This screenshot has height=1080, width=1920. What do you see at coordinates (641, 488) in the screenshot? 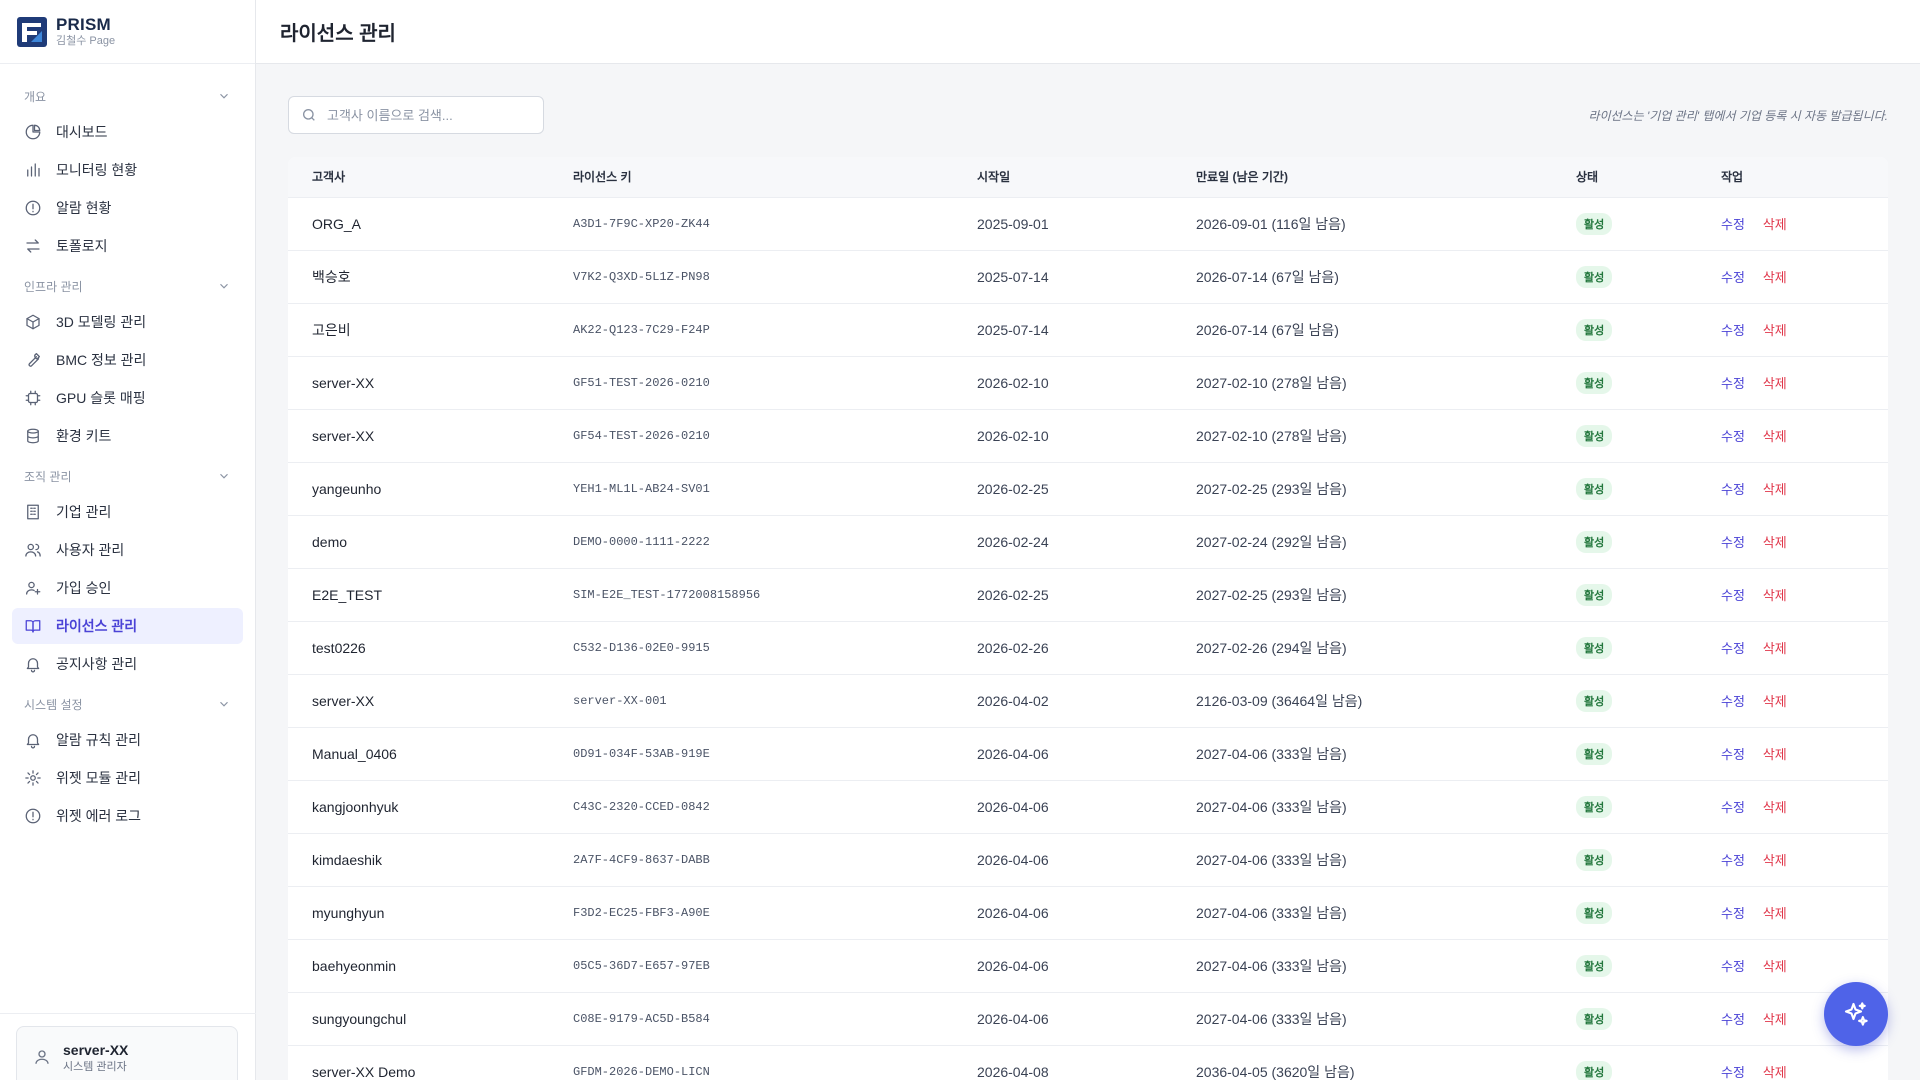
I see `license-key-cell: YEH1-ML1L-AB24-SV01` at bounding box center [641, 488].